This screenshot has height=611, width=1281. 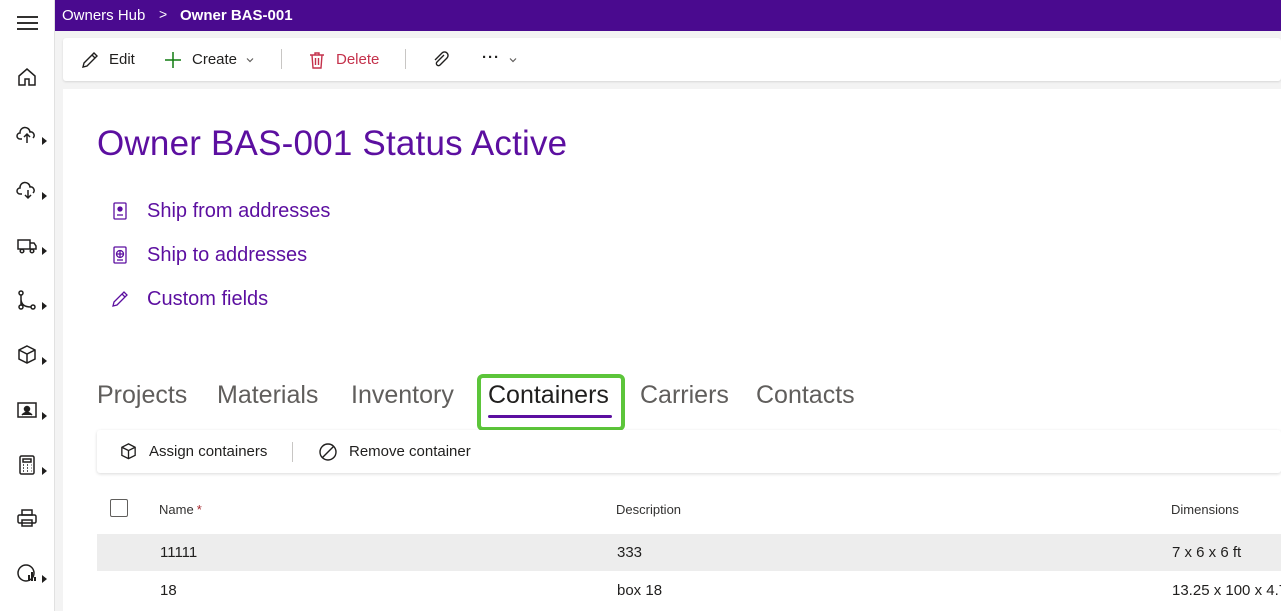 I want to click on nav-download, so click(x=27, y=190).